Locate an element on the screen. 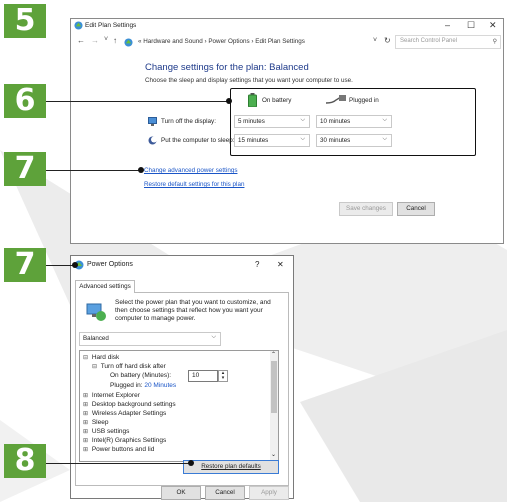 The image size is (507, 502). turn-off-display-label: Turn off the display: is located at coordinates (188, 121).